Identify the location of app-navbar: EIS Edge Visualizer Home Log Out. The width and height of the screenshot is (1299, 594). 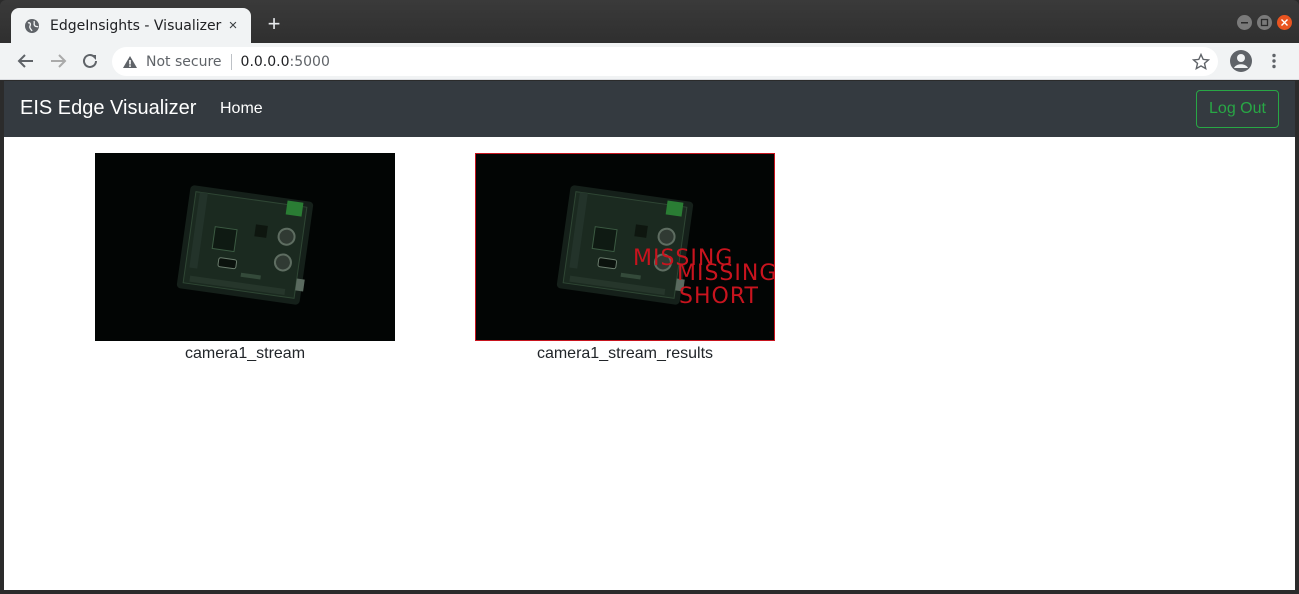
(649, 109).